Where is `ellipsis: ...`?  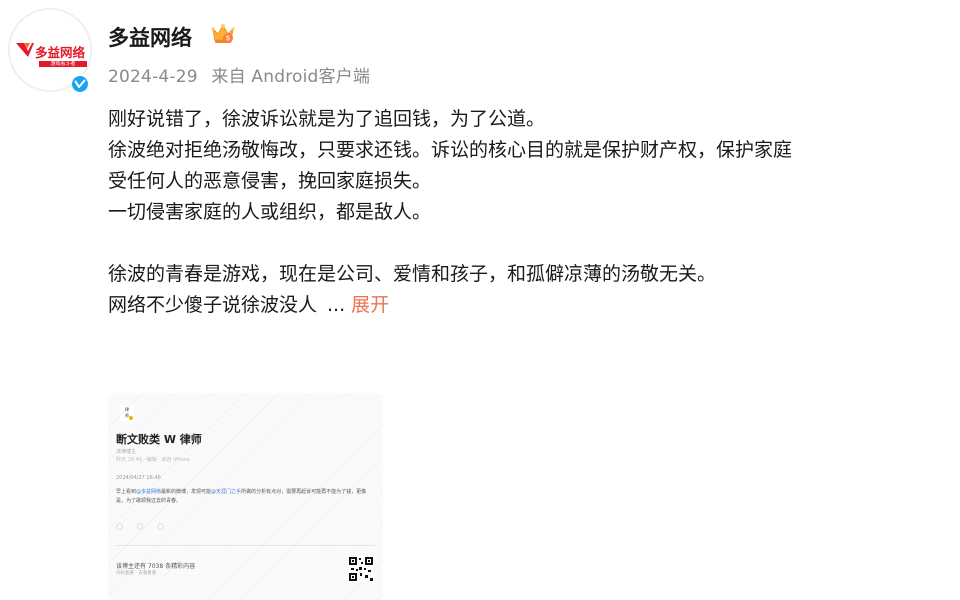 ellipsis: ... is located at coordinates (336, 305).